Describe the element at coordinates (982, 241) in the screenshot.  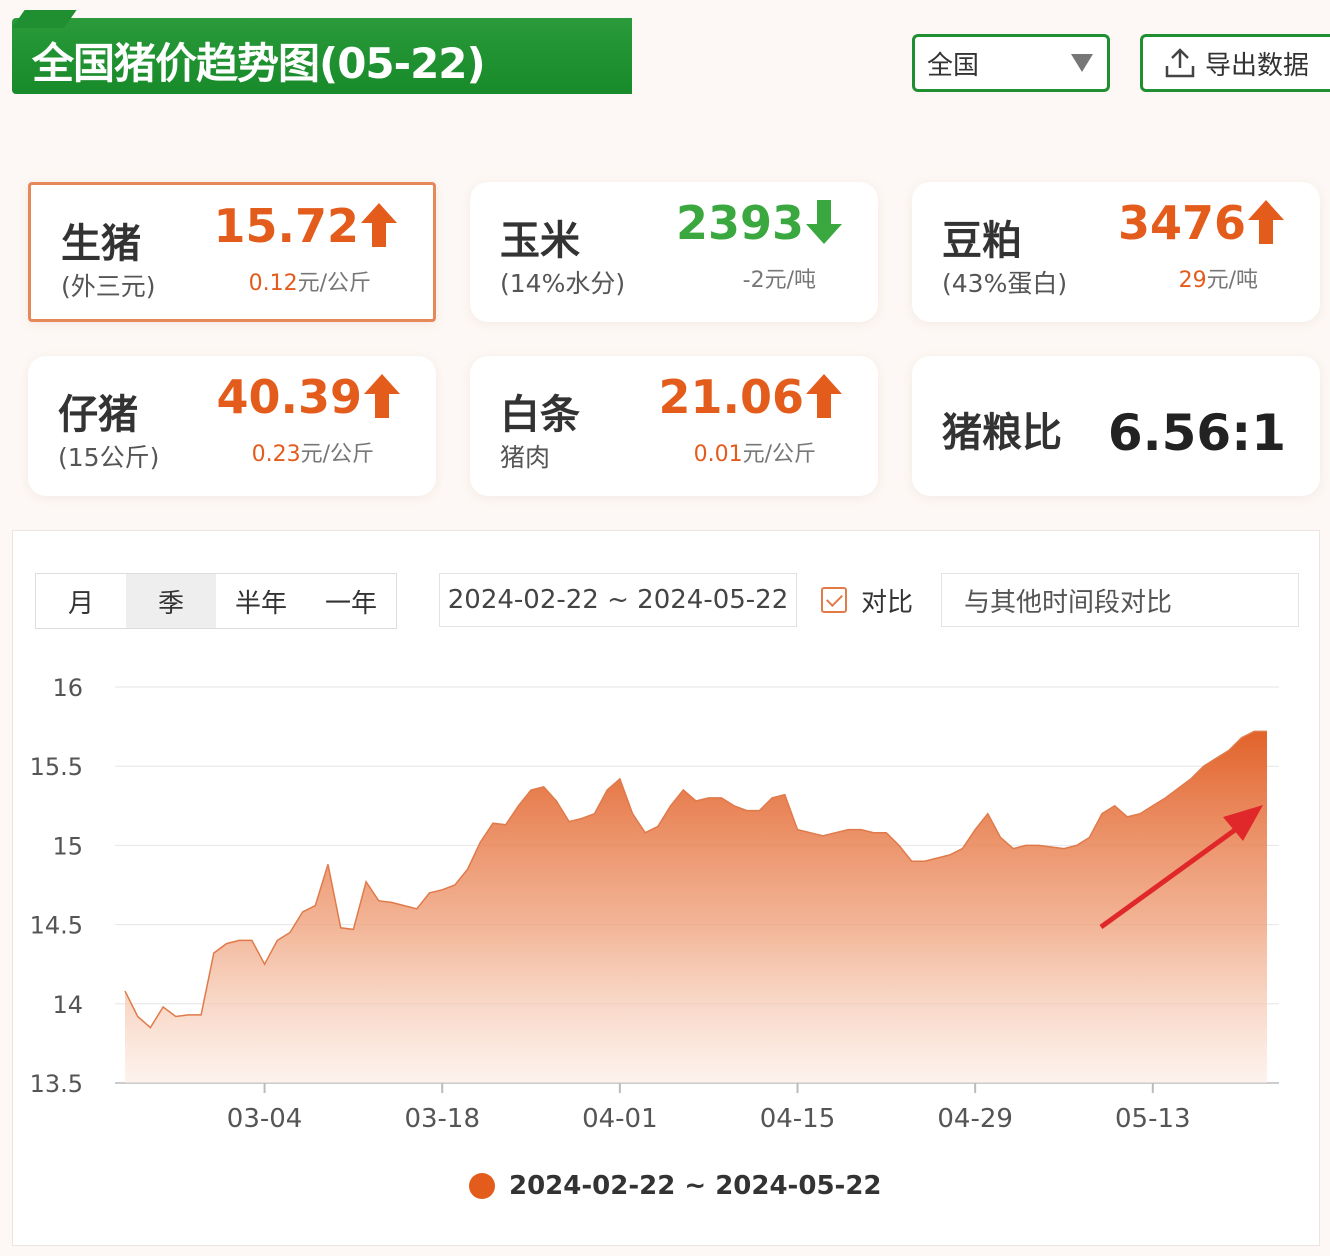
I see `card-name: 豆粕` at that location.